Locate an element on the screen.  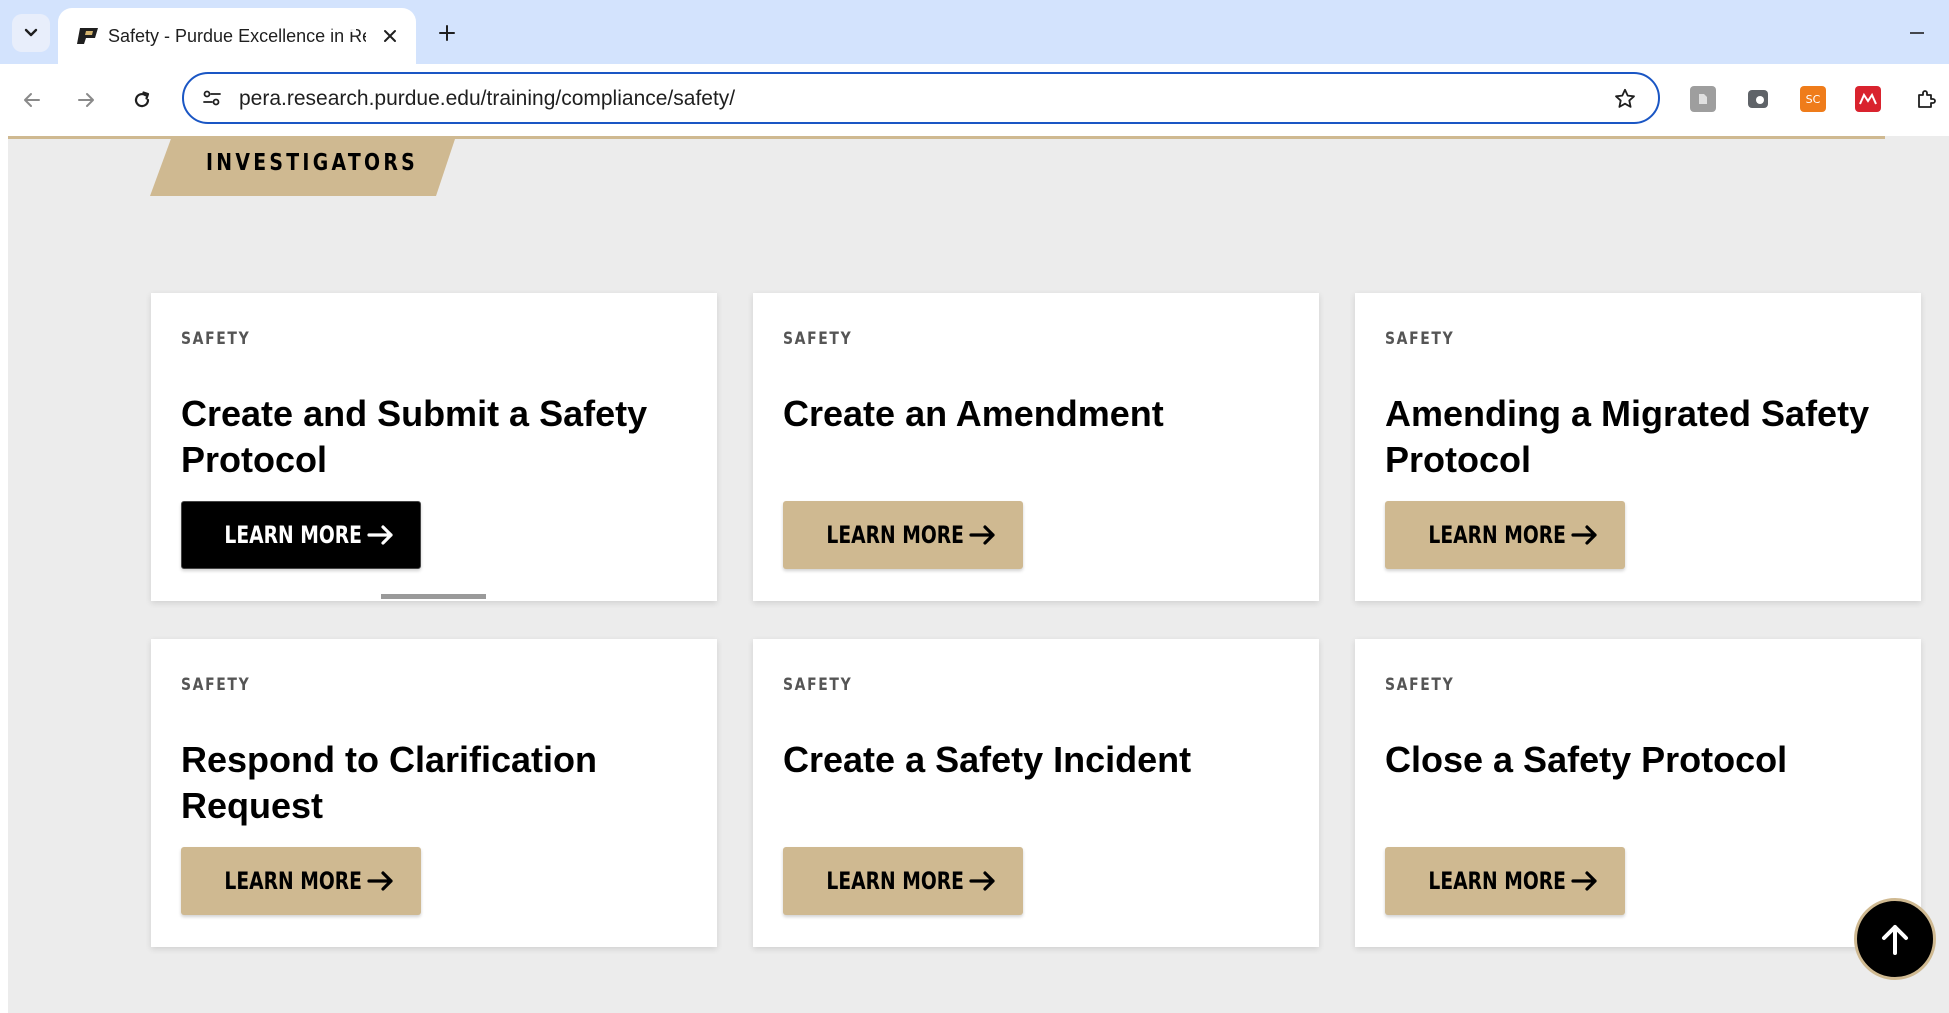
forward-button is located at coordinates (86, 100).